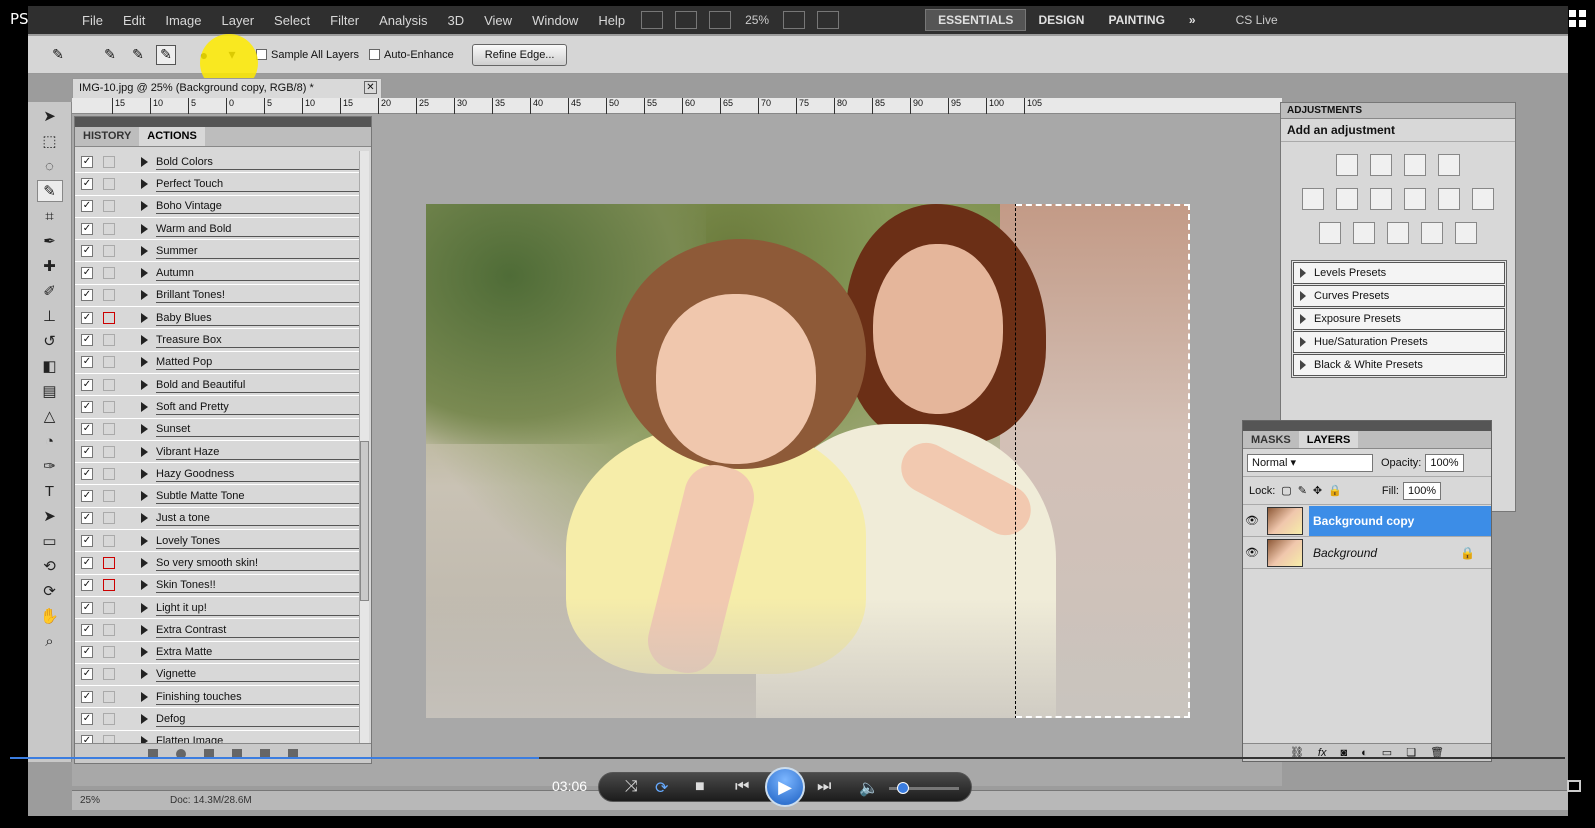  I want to click on menu-filter: Filter, so click(344, 20).